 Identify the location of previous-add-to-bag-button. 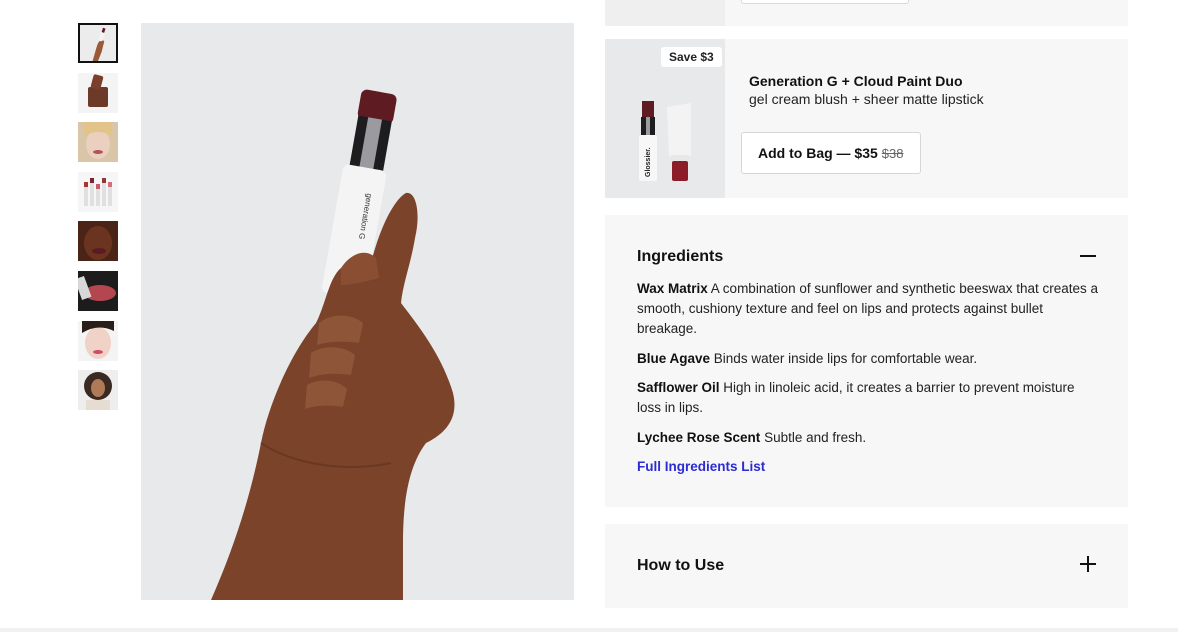
(825, 2).